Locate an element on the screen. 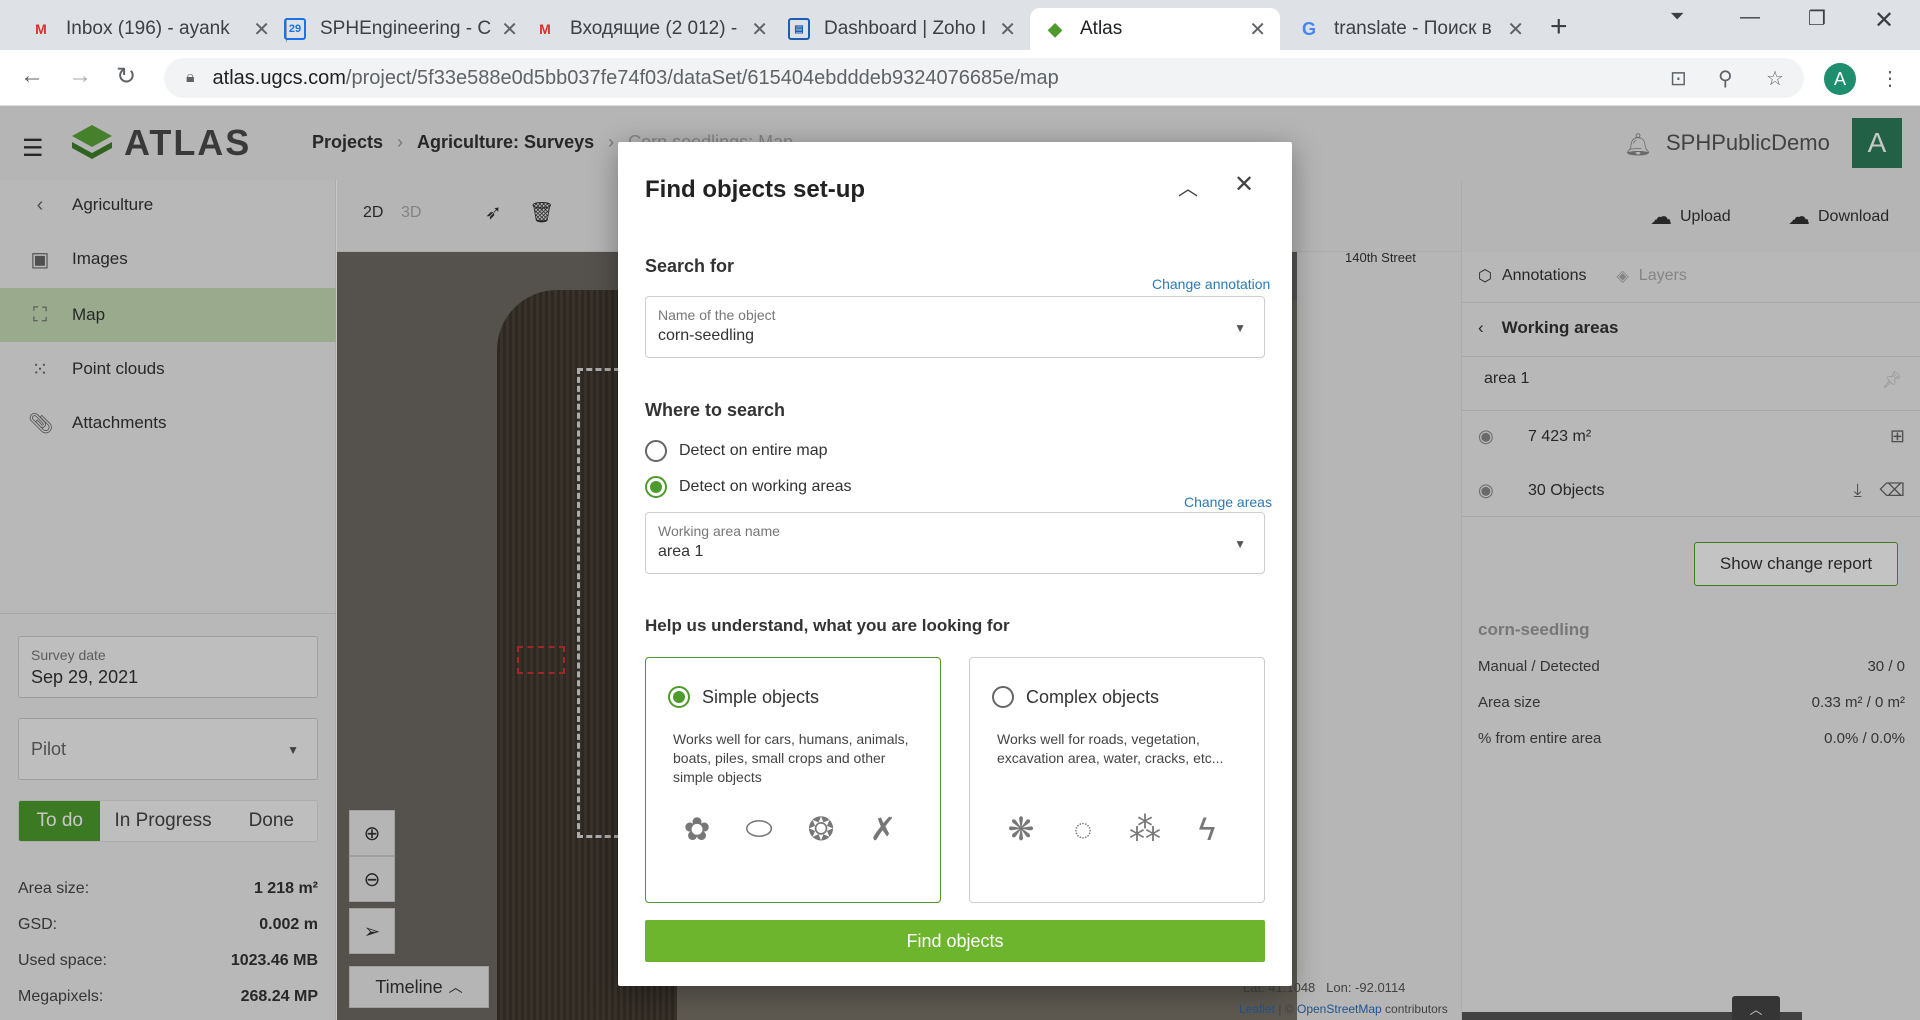  car-icon: ⬭ is located at coordinates (759, 828).